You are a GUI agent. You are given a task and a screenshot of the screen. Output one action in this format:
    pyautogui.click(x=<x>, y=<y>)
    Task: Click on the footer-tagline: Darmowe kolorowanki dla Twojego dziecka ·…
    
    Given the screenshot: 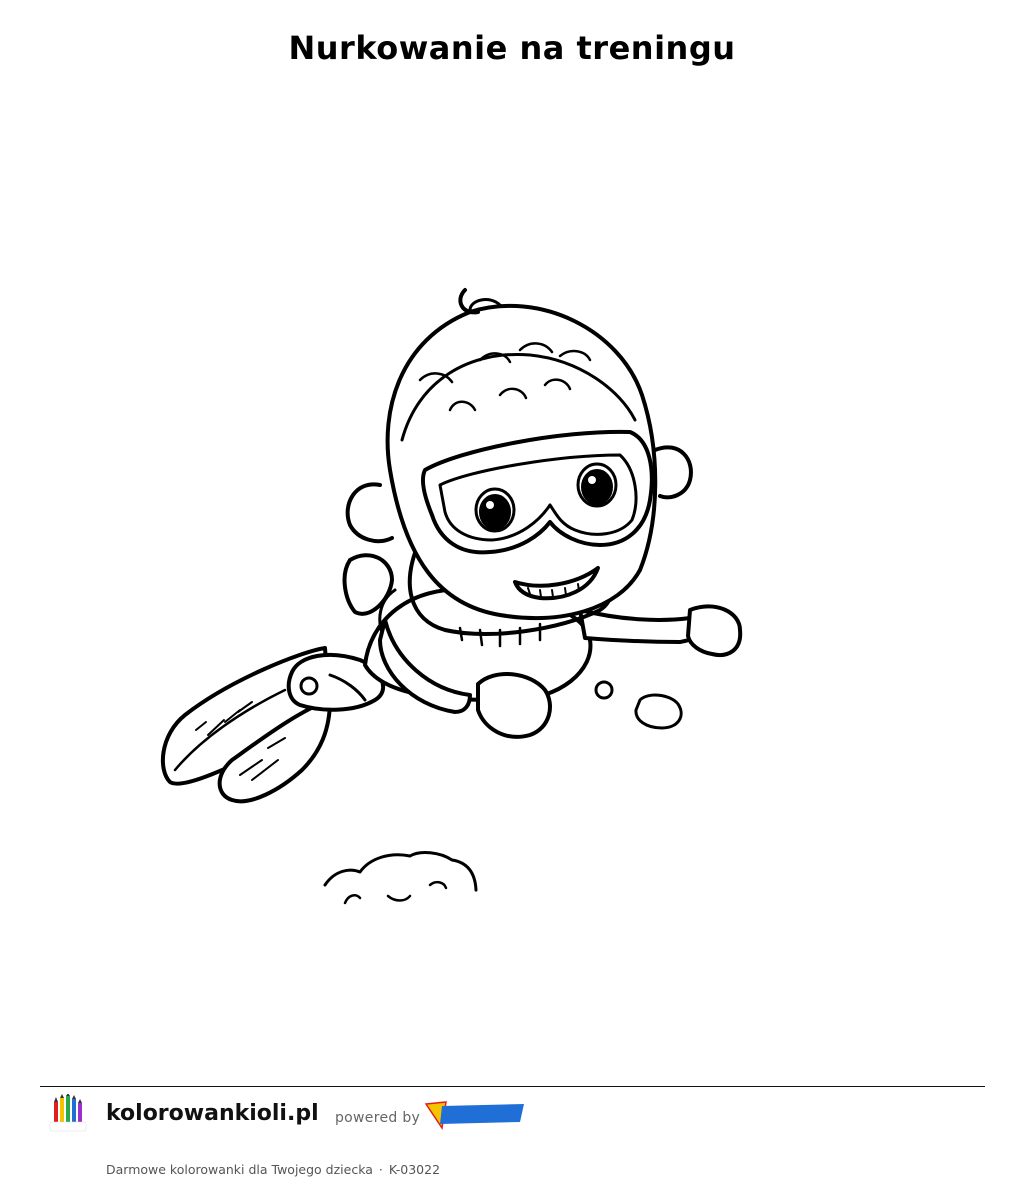 What is the action you would take?
    pyautogui.click(x=273, y=1169)
    